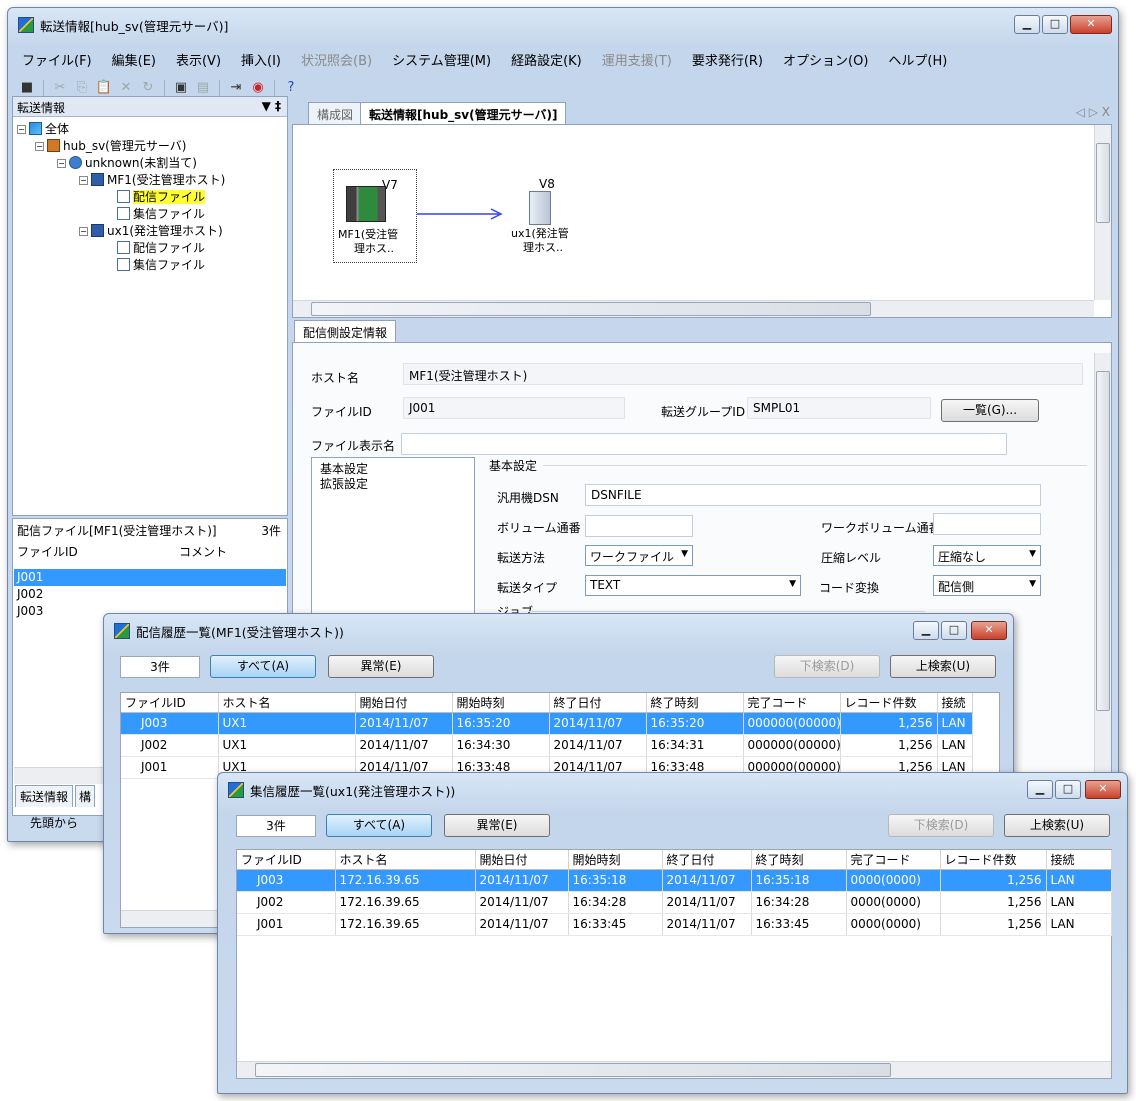 Image resolution: width=1136 pixels, height=1101 pixels. I want to click on column-header: 開始日付, so click(522, 860).